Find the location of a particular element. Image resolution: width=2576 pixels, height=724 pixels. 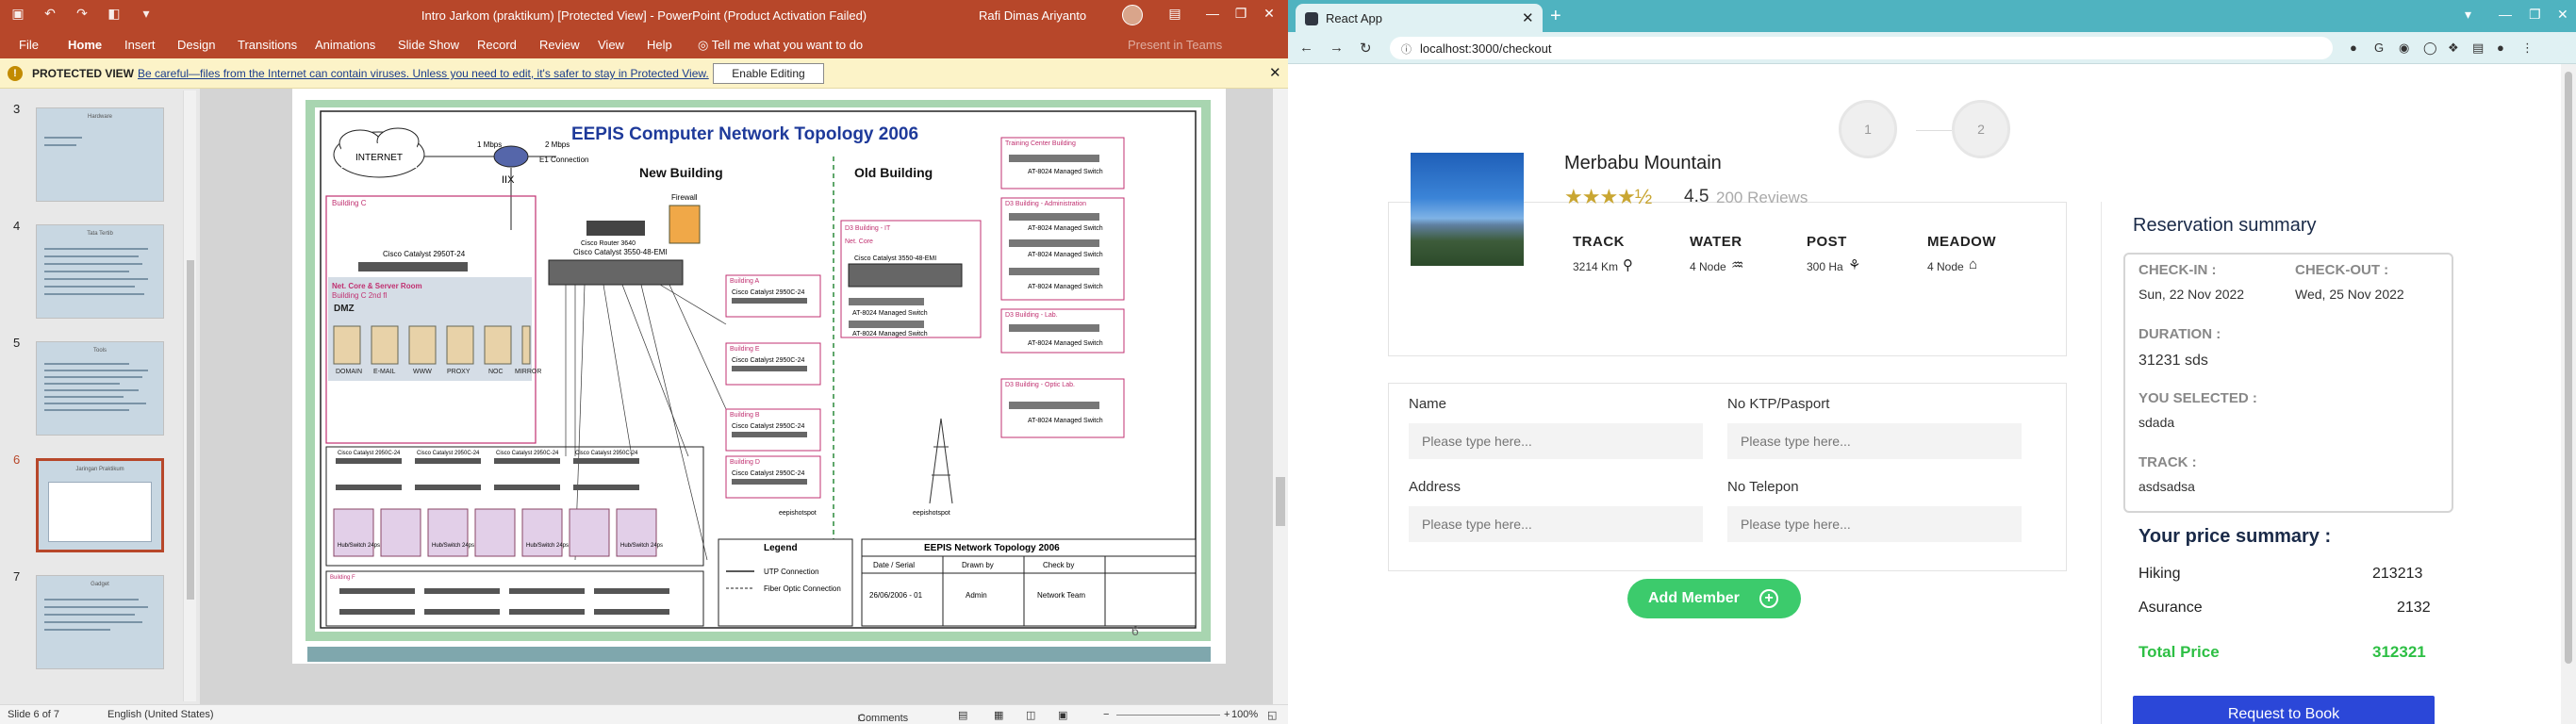

shield-ext-icon: ◯ is located at coordinates (2430, 48).